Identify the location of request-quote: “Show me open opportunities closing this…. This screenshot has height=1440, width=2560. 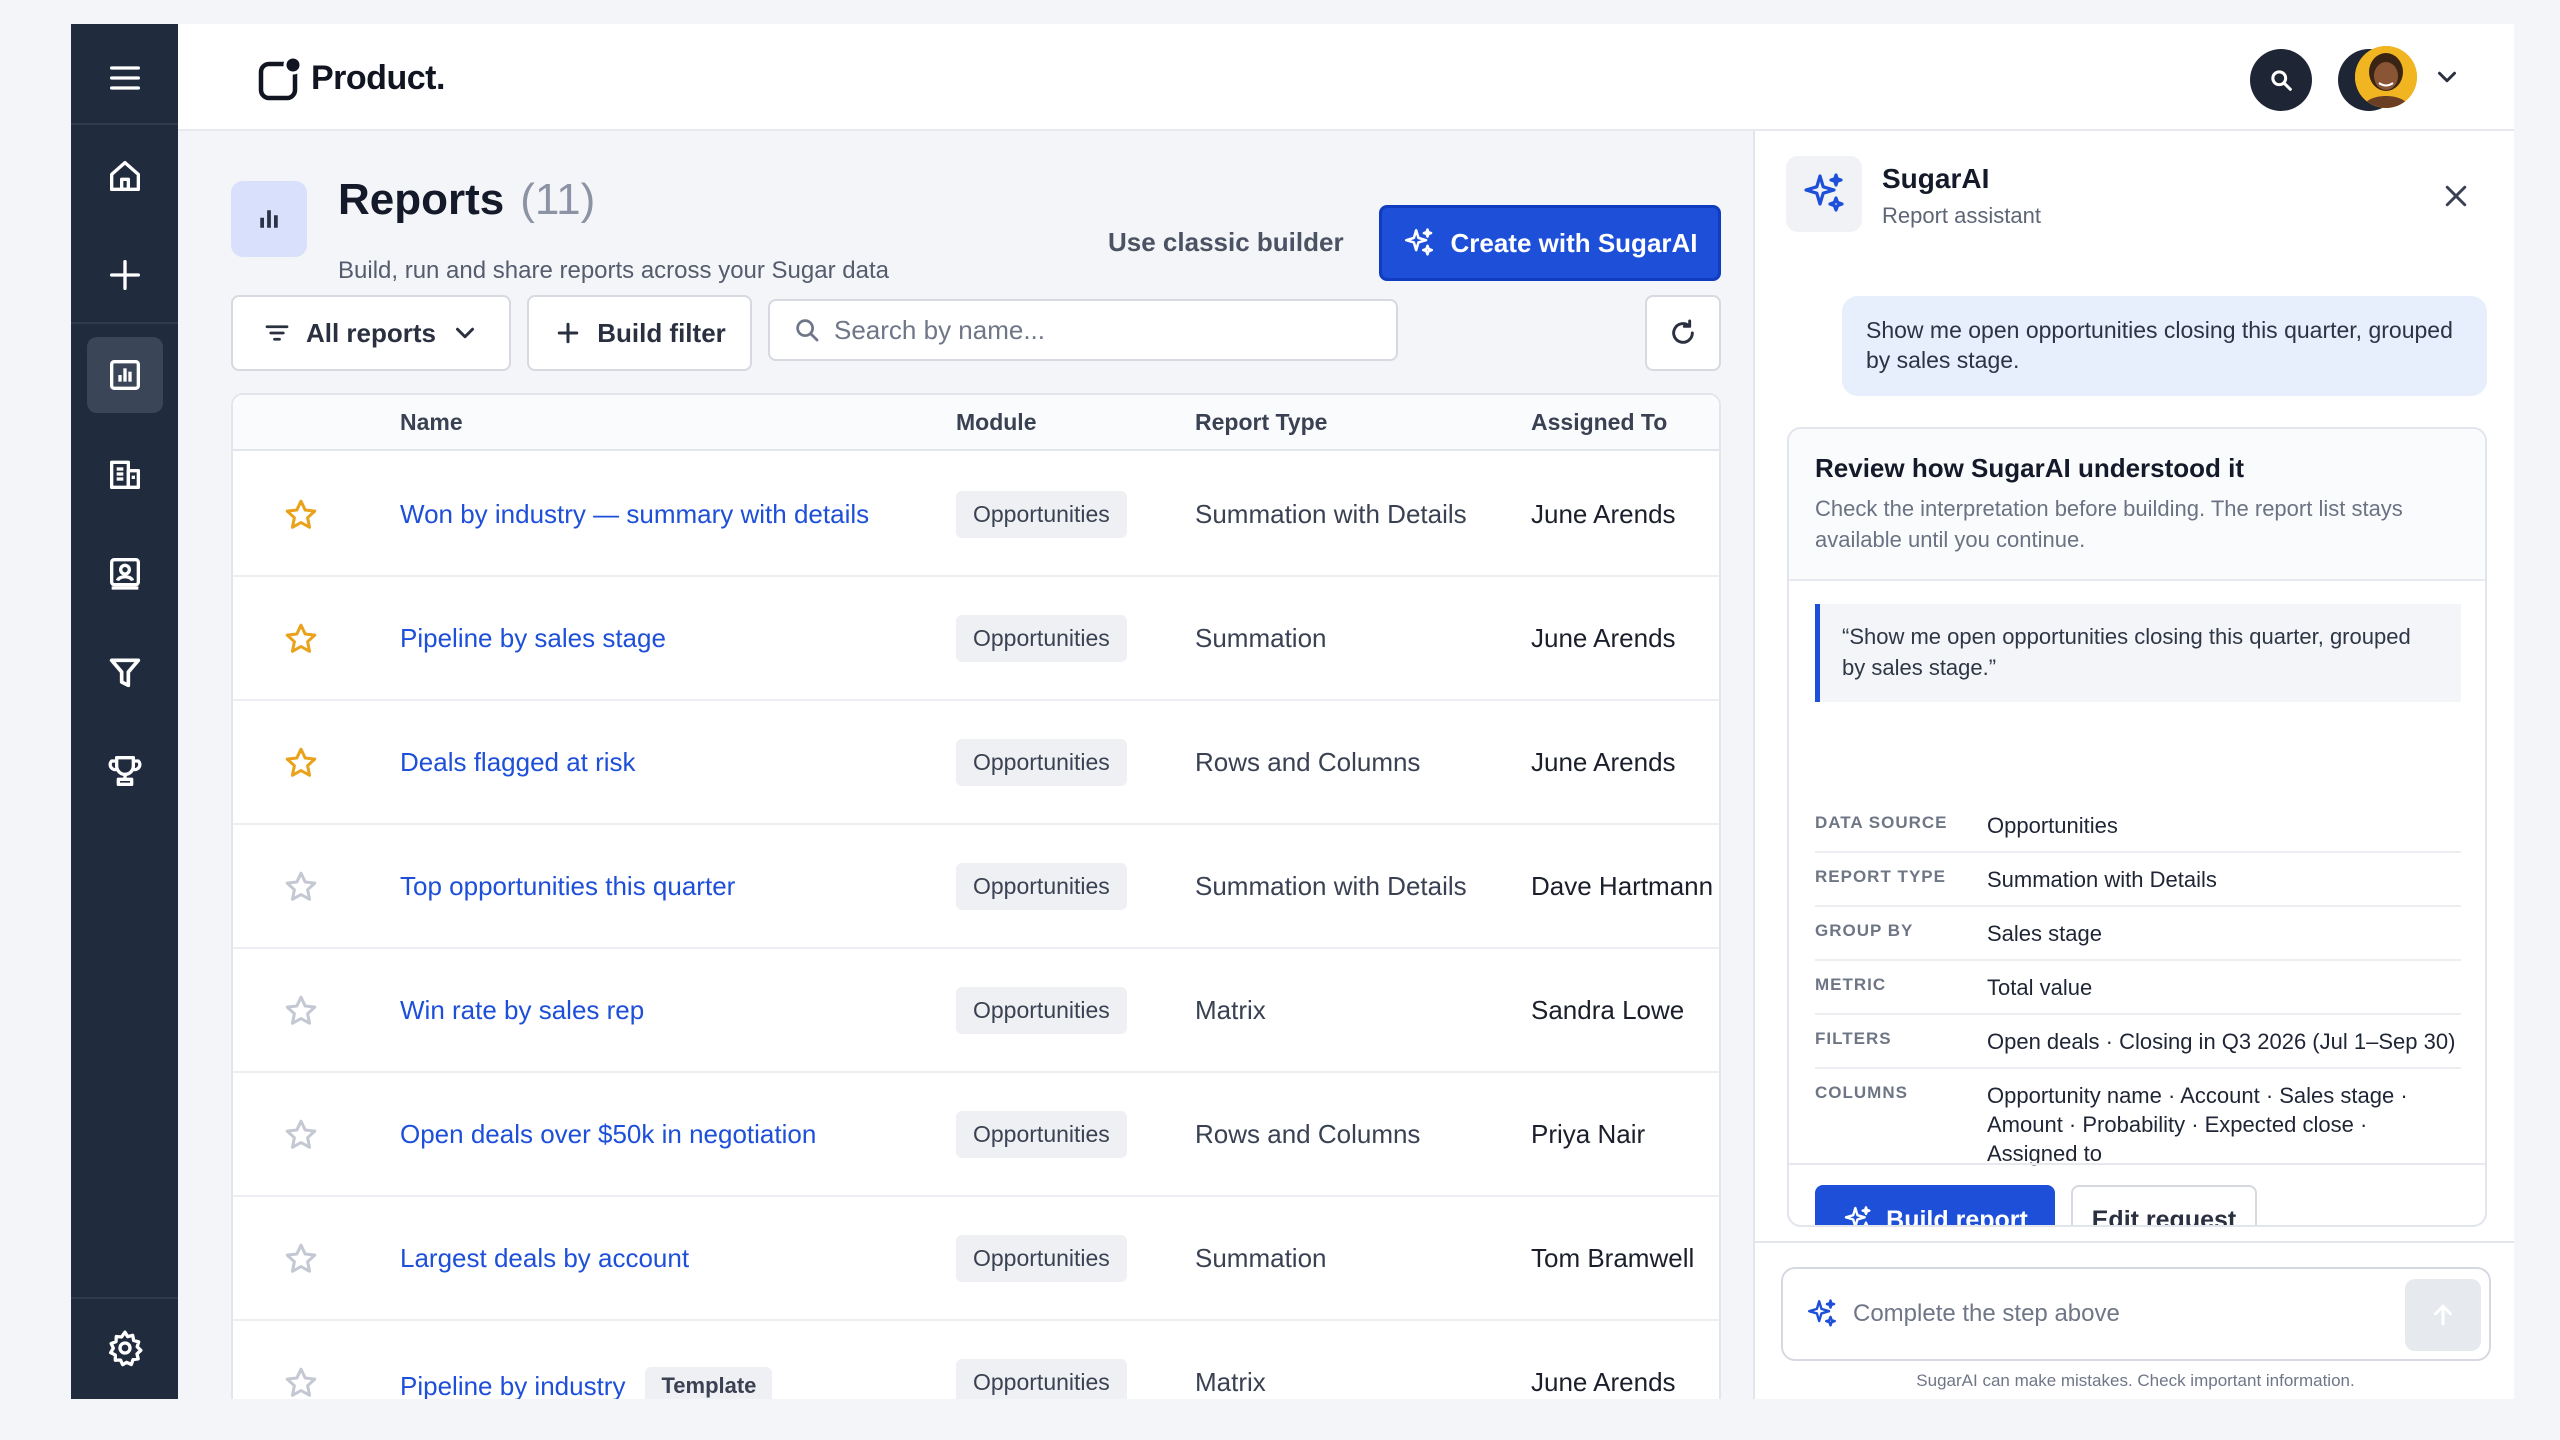
(2138, 653).